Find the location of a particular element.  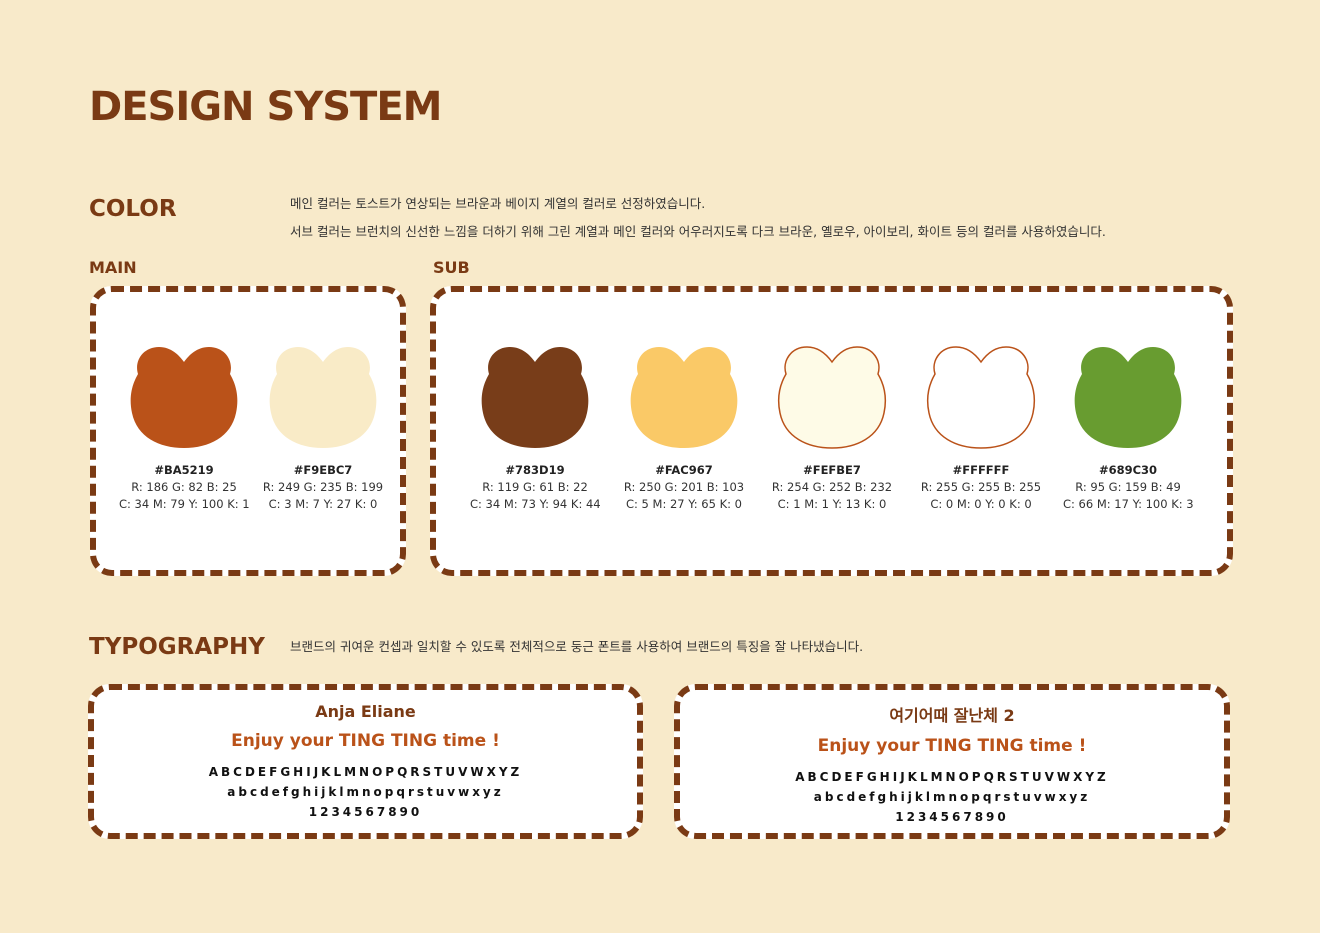

swatch-cmyk: C: 0 M: 0 Y: 0 K: 0 is located at coordinates (981, 504).